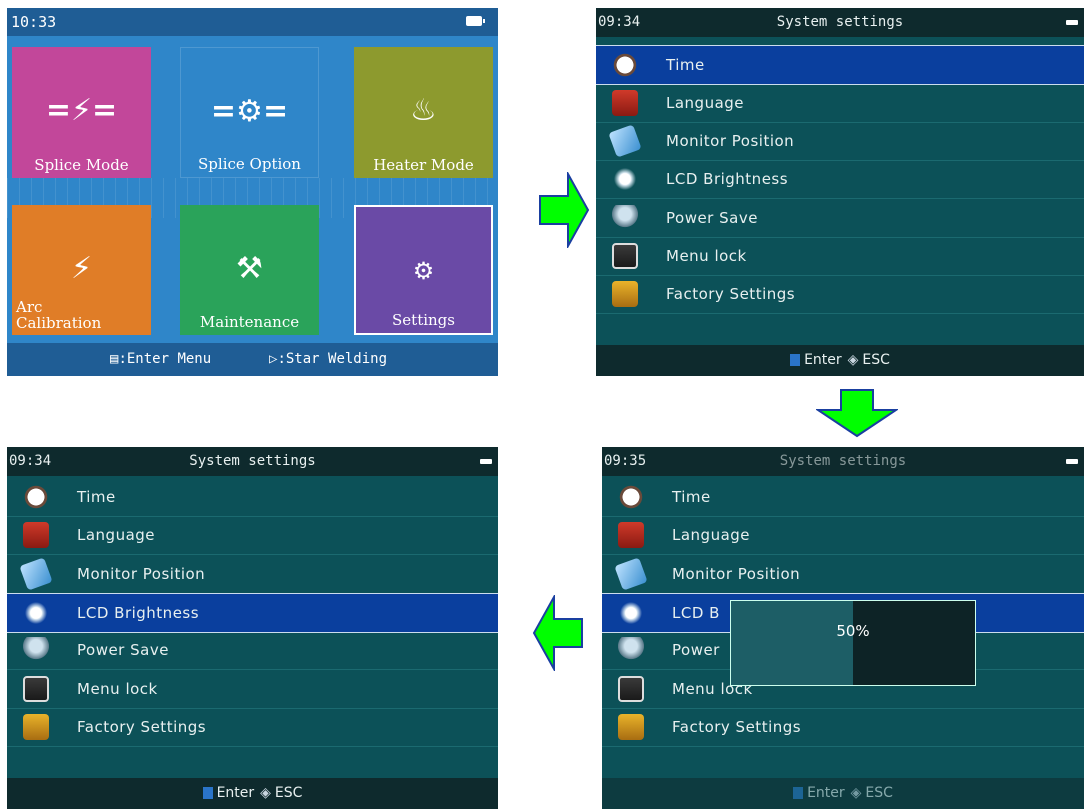  I want to click on tile-heater-mode: ♨ Heater Mode, so click(423, 112).